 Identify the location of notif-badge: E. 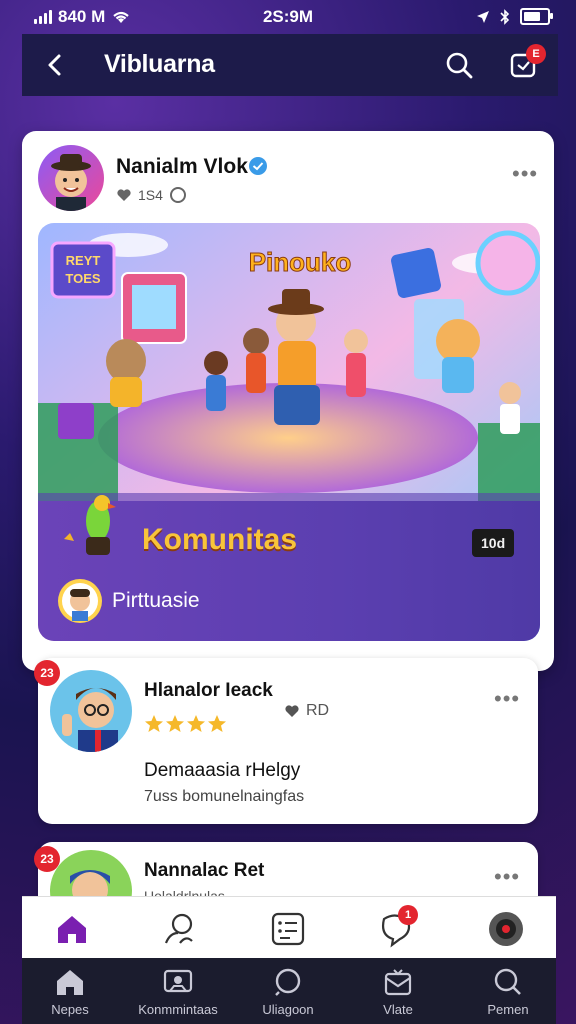
(536, 54).